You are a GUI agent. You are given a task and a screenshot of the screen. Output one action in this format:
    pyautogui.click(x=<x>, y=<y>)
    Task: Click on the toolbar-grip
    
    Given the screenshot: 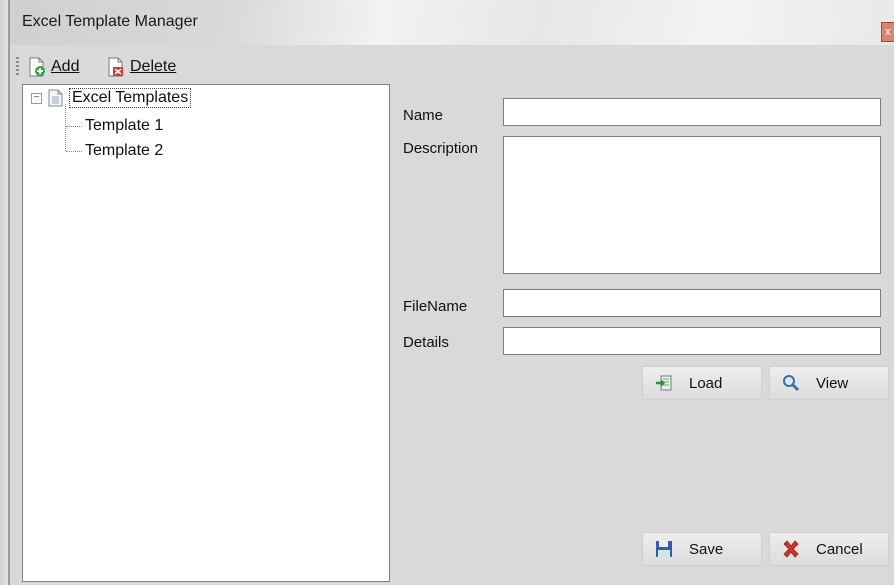 What is the action you would take?
    pyautogui.click(x=17, y=67)
    